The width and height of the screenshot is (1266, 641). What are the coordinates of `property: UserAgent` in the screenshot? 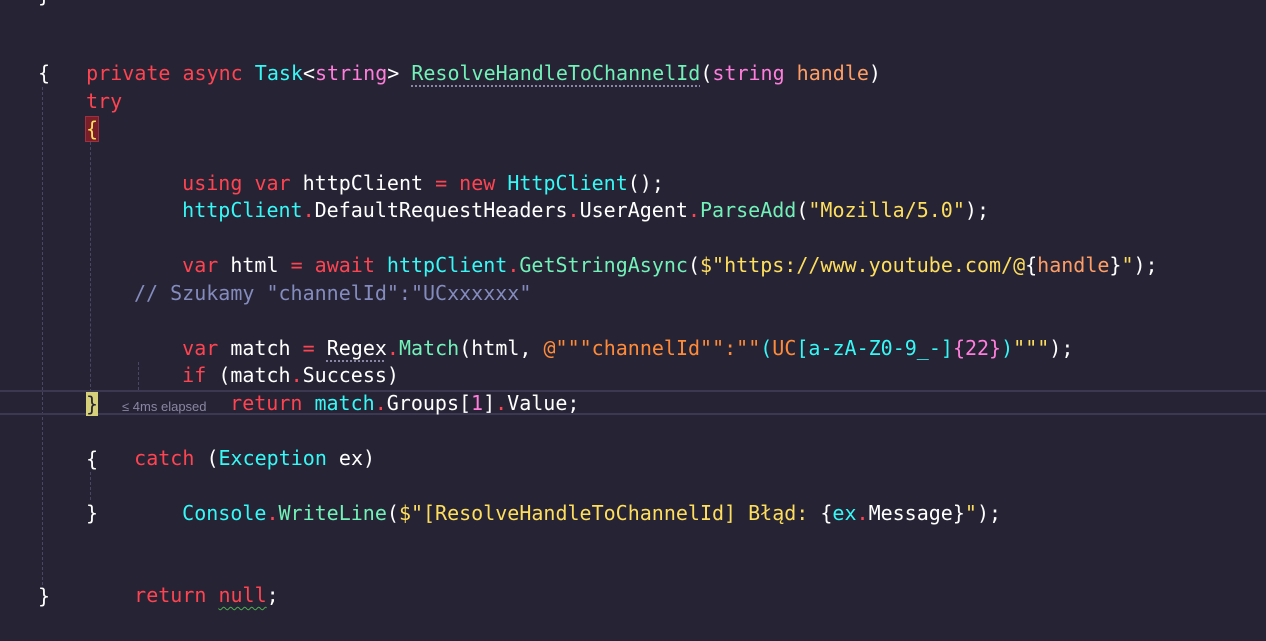 It's located at (633, 210).